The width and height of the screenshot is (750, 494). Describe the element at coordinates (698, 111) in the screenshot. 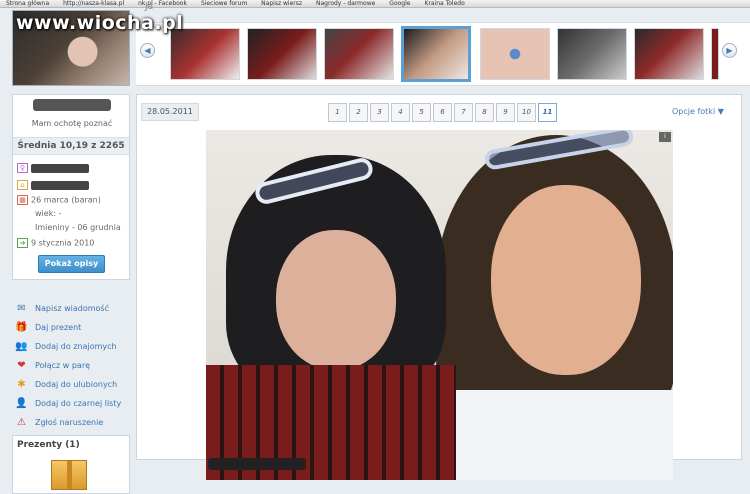

I see `photo-options-menu: Opcje fotki ▼` at that location.